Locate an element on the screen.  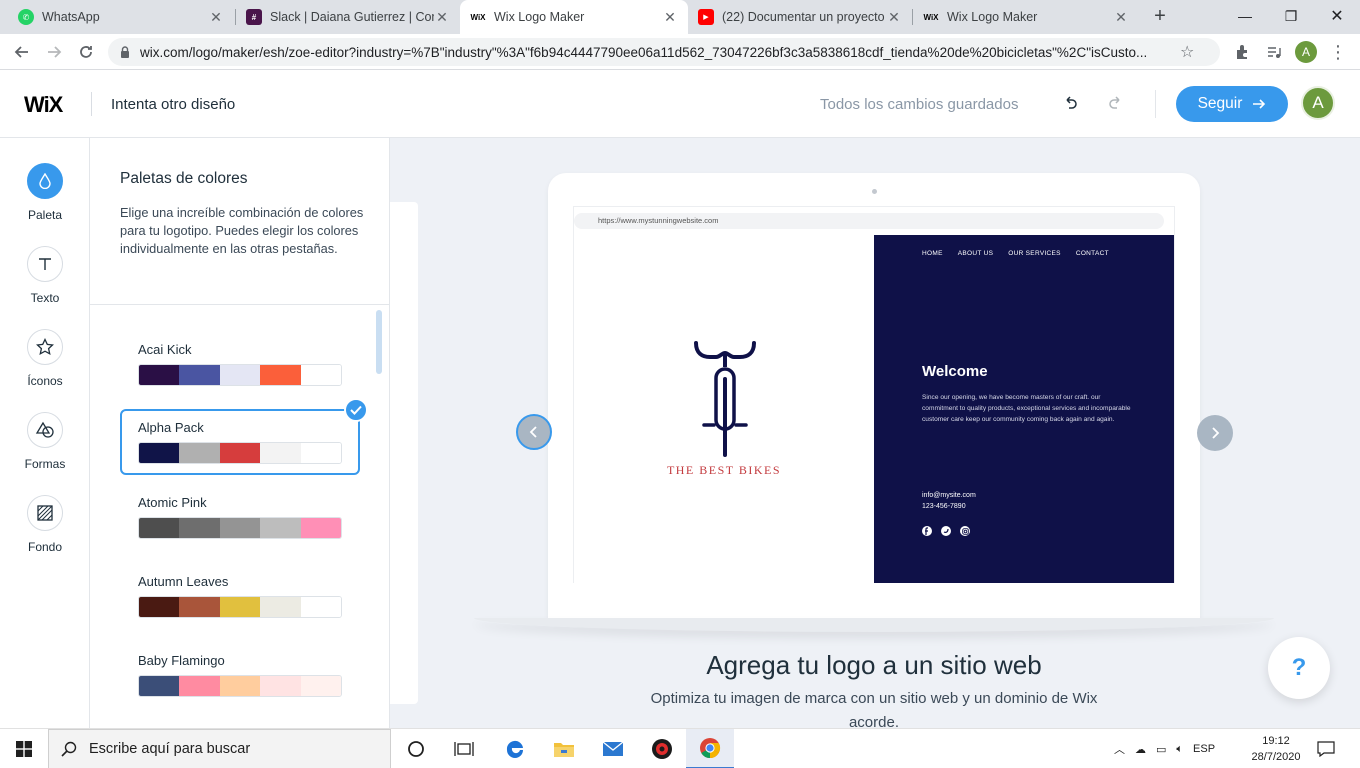
palette-option-autumn-leaves: Autumn Leaves is located at coordinates (240, 596).